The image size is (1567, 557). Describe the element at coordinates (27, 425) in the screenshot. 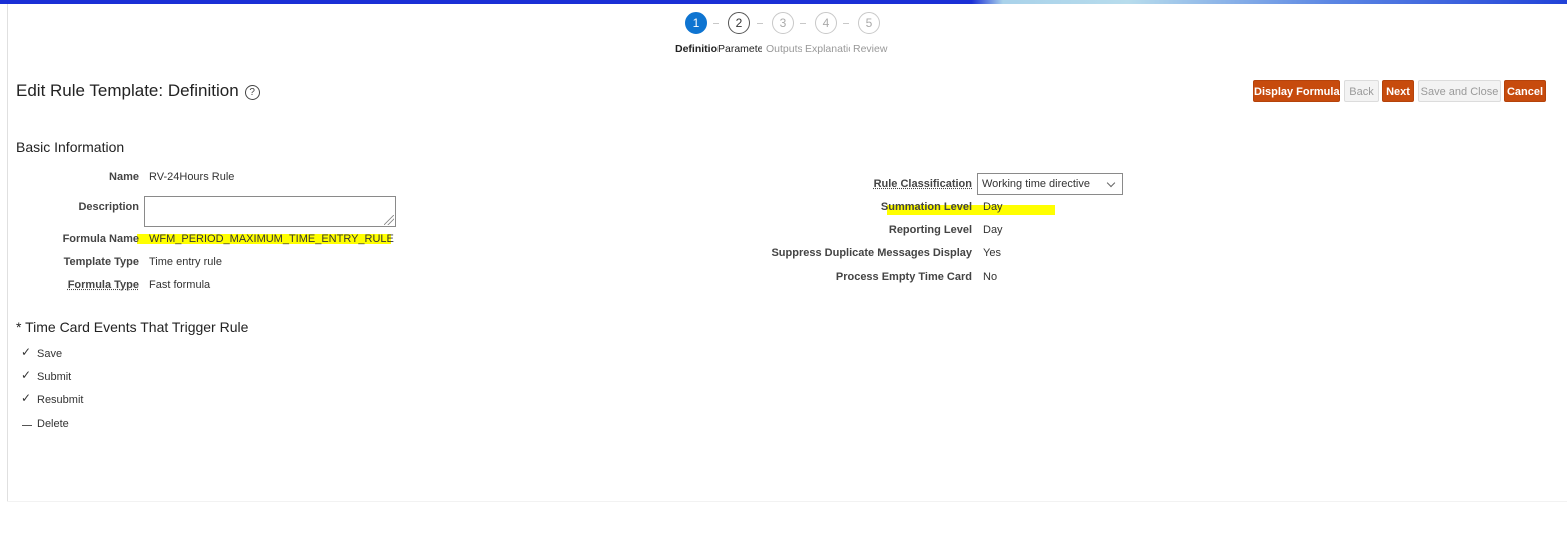

I see `dash-icon` at that location.